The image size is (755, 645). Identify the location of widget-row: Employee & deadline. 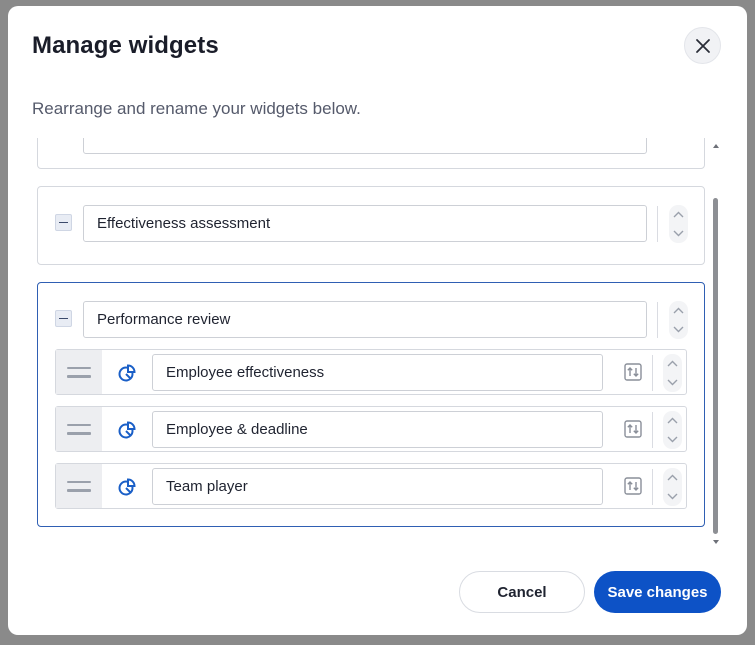
(371, 429).